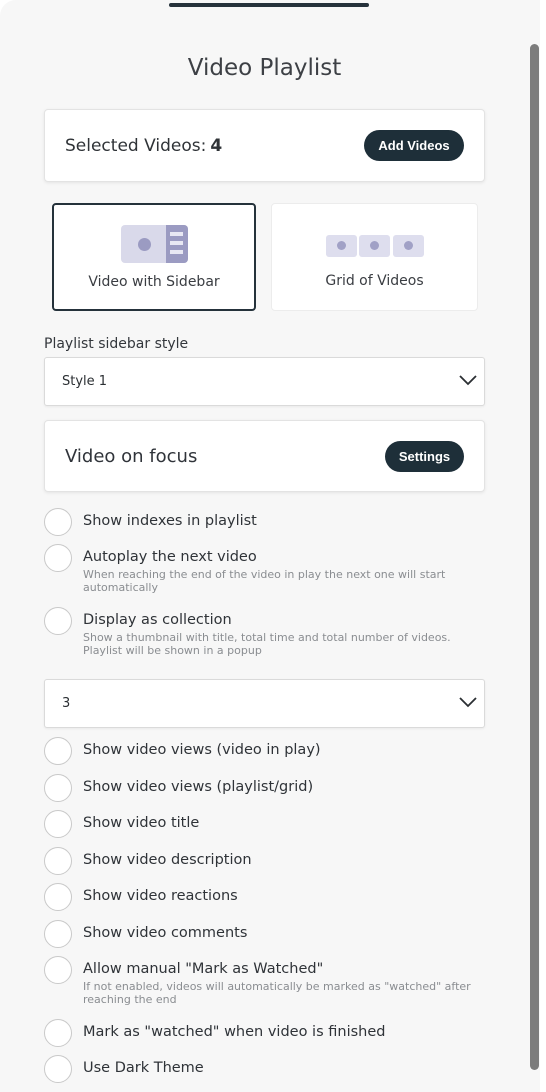  I want to click on layout-option-label: Grid of Videos, so click(374, 281).